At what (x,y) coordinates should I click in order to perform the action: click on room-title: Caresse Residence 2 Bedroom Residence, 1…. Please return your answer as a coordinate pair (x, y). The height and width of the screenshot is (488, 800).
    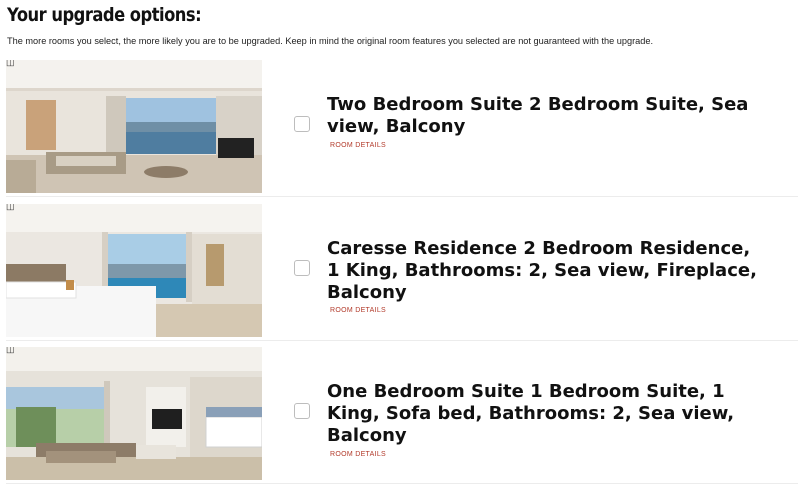
    Looking at the image, I should click on (542, 270).